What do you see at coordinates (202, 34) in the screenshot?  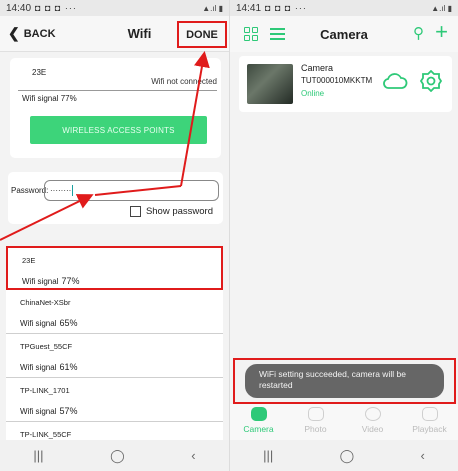 I see `done-button: DONE` at bounding box center [202, 34].